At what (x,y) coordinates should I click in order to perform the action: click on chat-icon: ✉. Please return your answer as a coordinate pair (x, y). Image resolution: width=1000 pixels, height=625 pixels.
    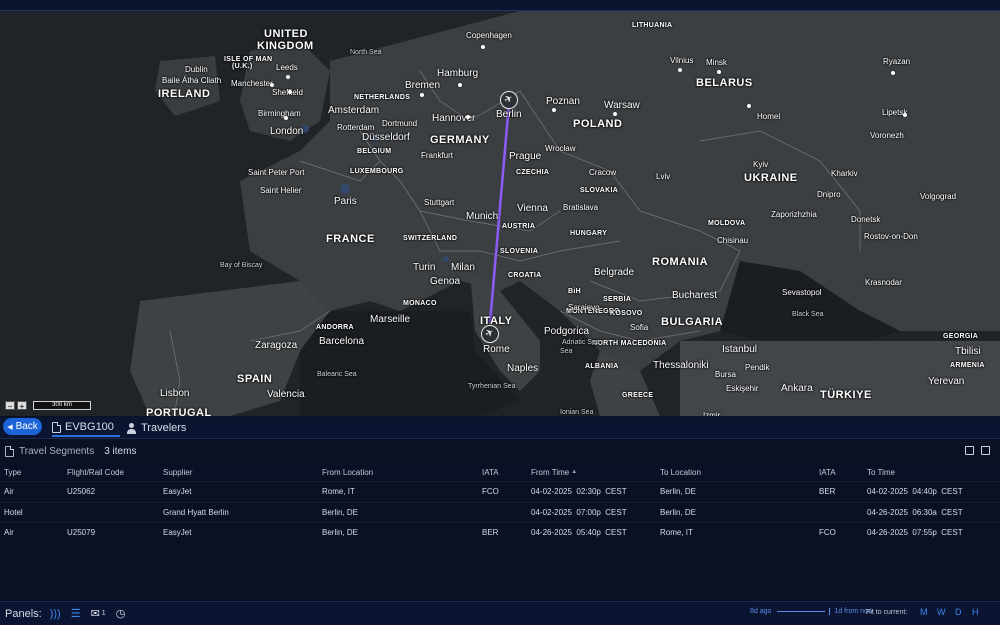
    Looking at the image, I should click on (95, 613).